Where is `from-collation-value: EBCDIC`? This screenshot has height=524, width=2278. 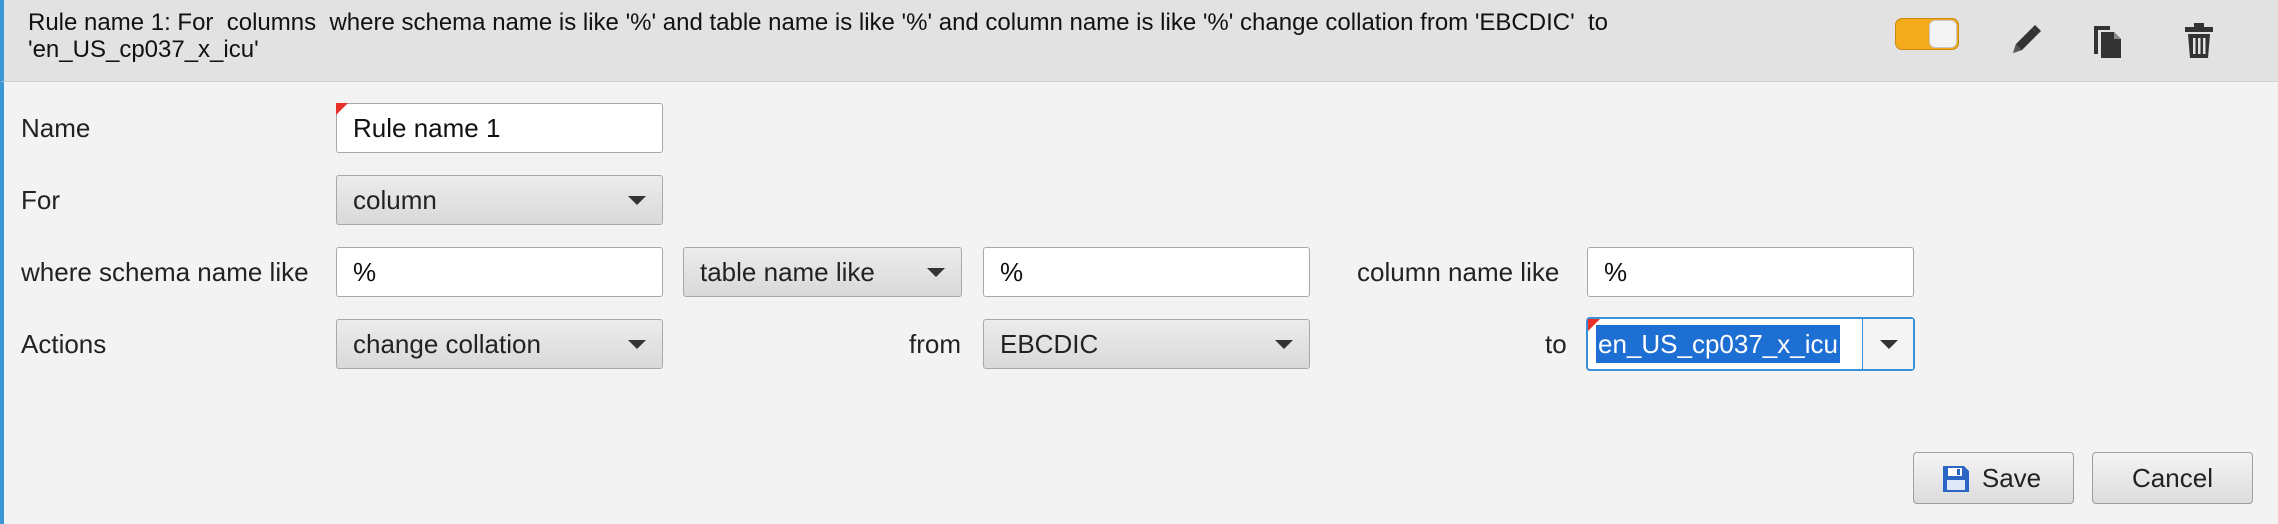
from-collation-value: EBCDIC is located at coordinates (1049, 344).